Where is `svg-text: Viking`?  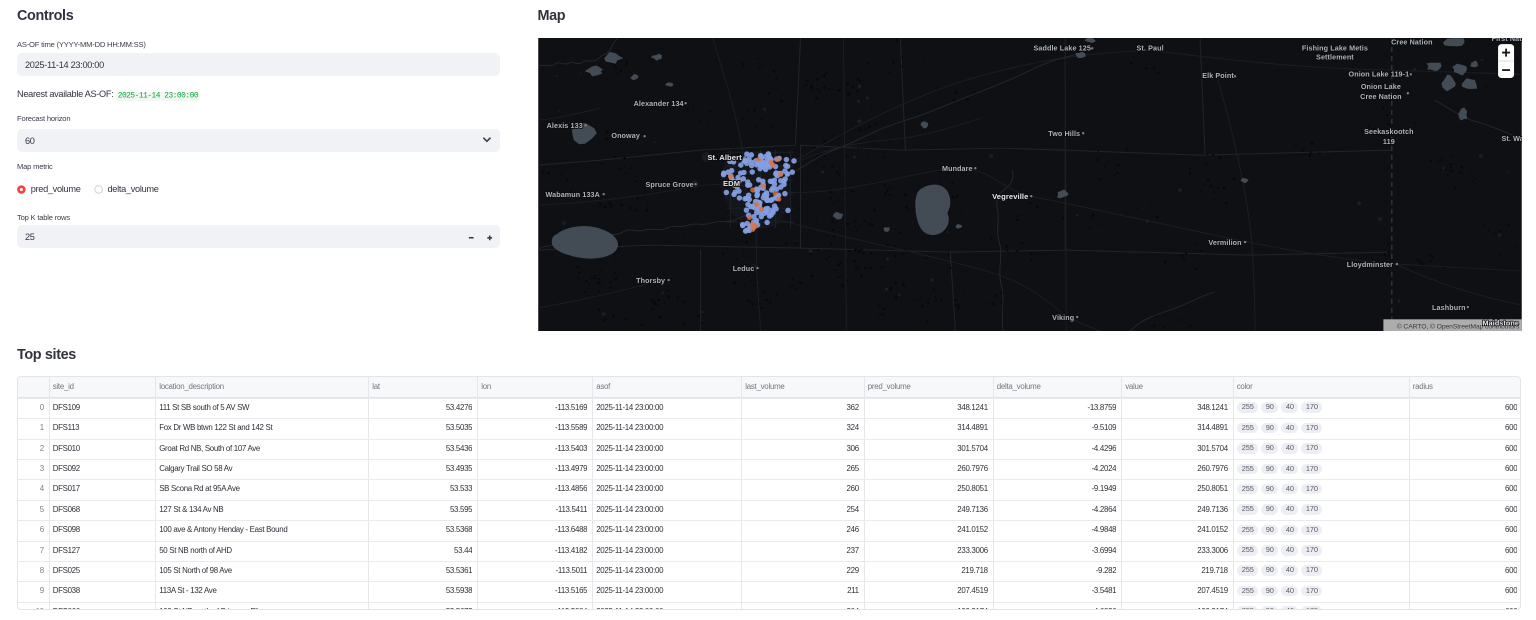 svg-text: Viking is located at coordinates (1063, 317).